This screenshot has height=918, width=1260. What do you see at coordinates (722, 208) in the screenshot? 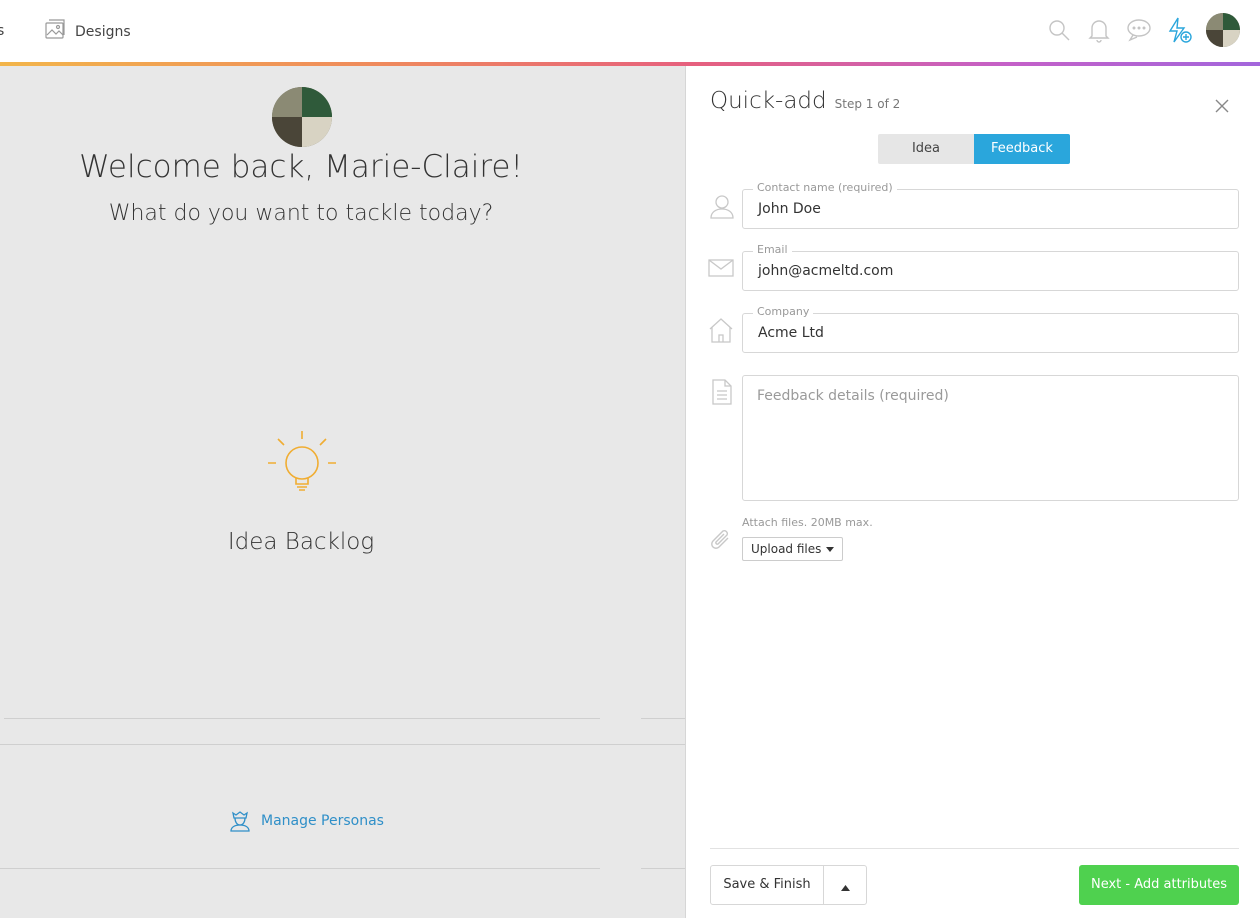
I see `person-icon` at bounding box center [722, 208].